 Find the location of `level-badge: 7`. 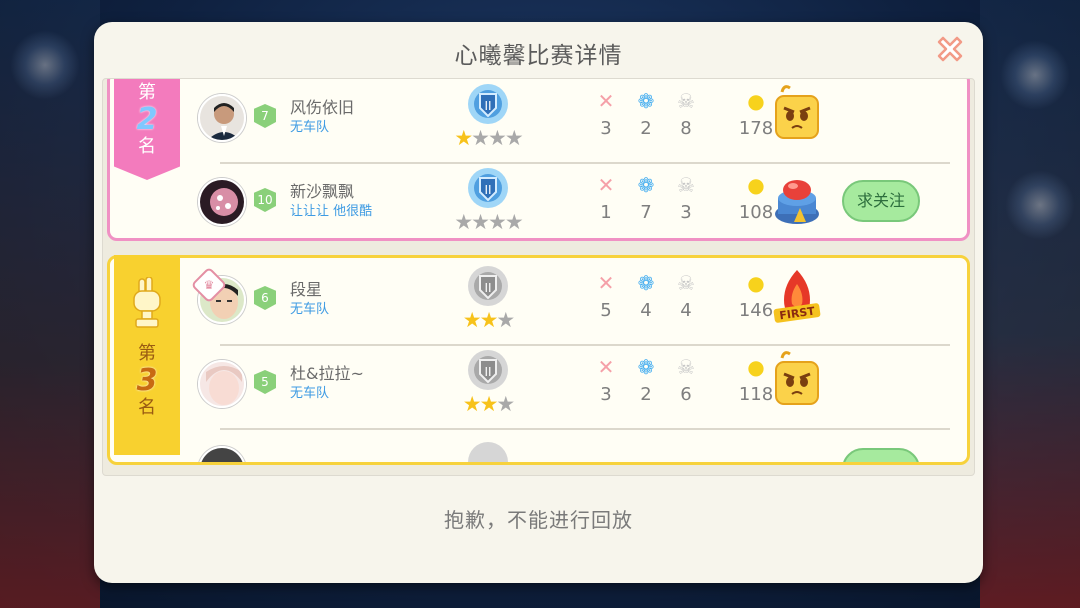

level-badge: 7 is located at coordinates (265, 116).